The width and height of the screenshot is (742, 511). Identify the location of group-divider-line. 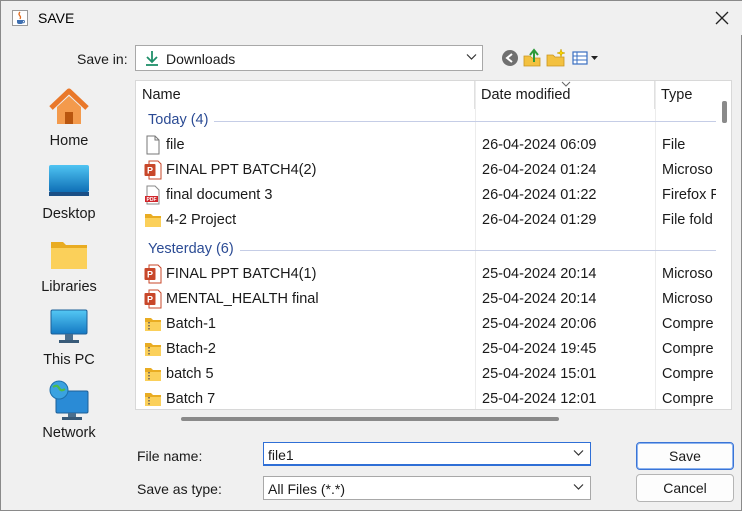
(432, 121).